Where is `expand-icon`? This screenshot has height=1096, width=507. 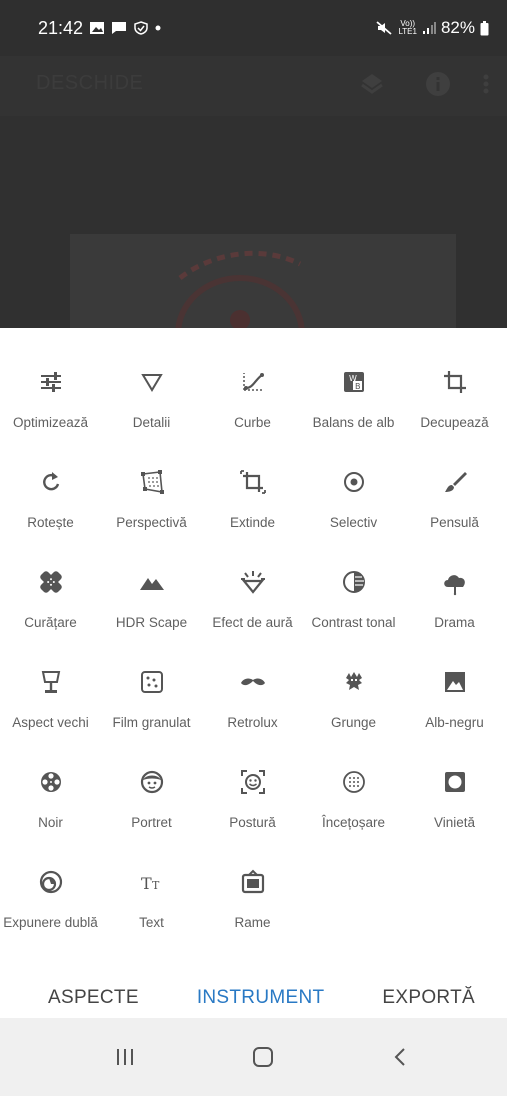
expand-icon is located at coordinates (253, 482).